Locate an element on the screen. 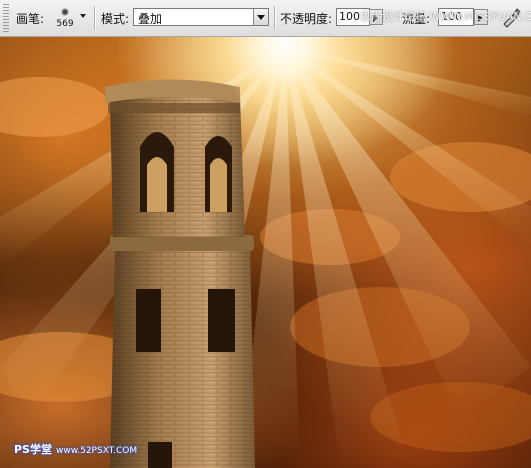 The height and width of the screenshot is (468, 531). dropdown-arrow-icon is located at coordinates (83, 16).